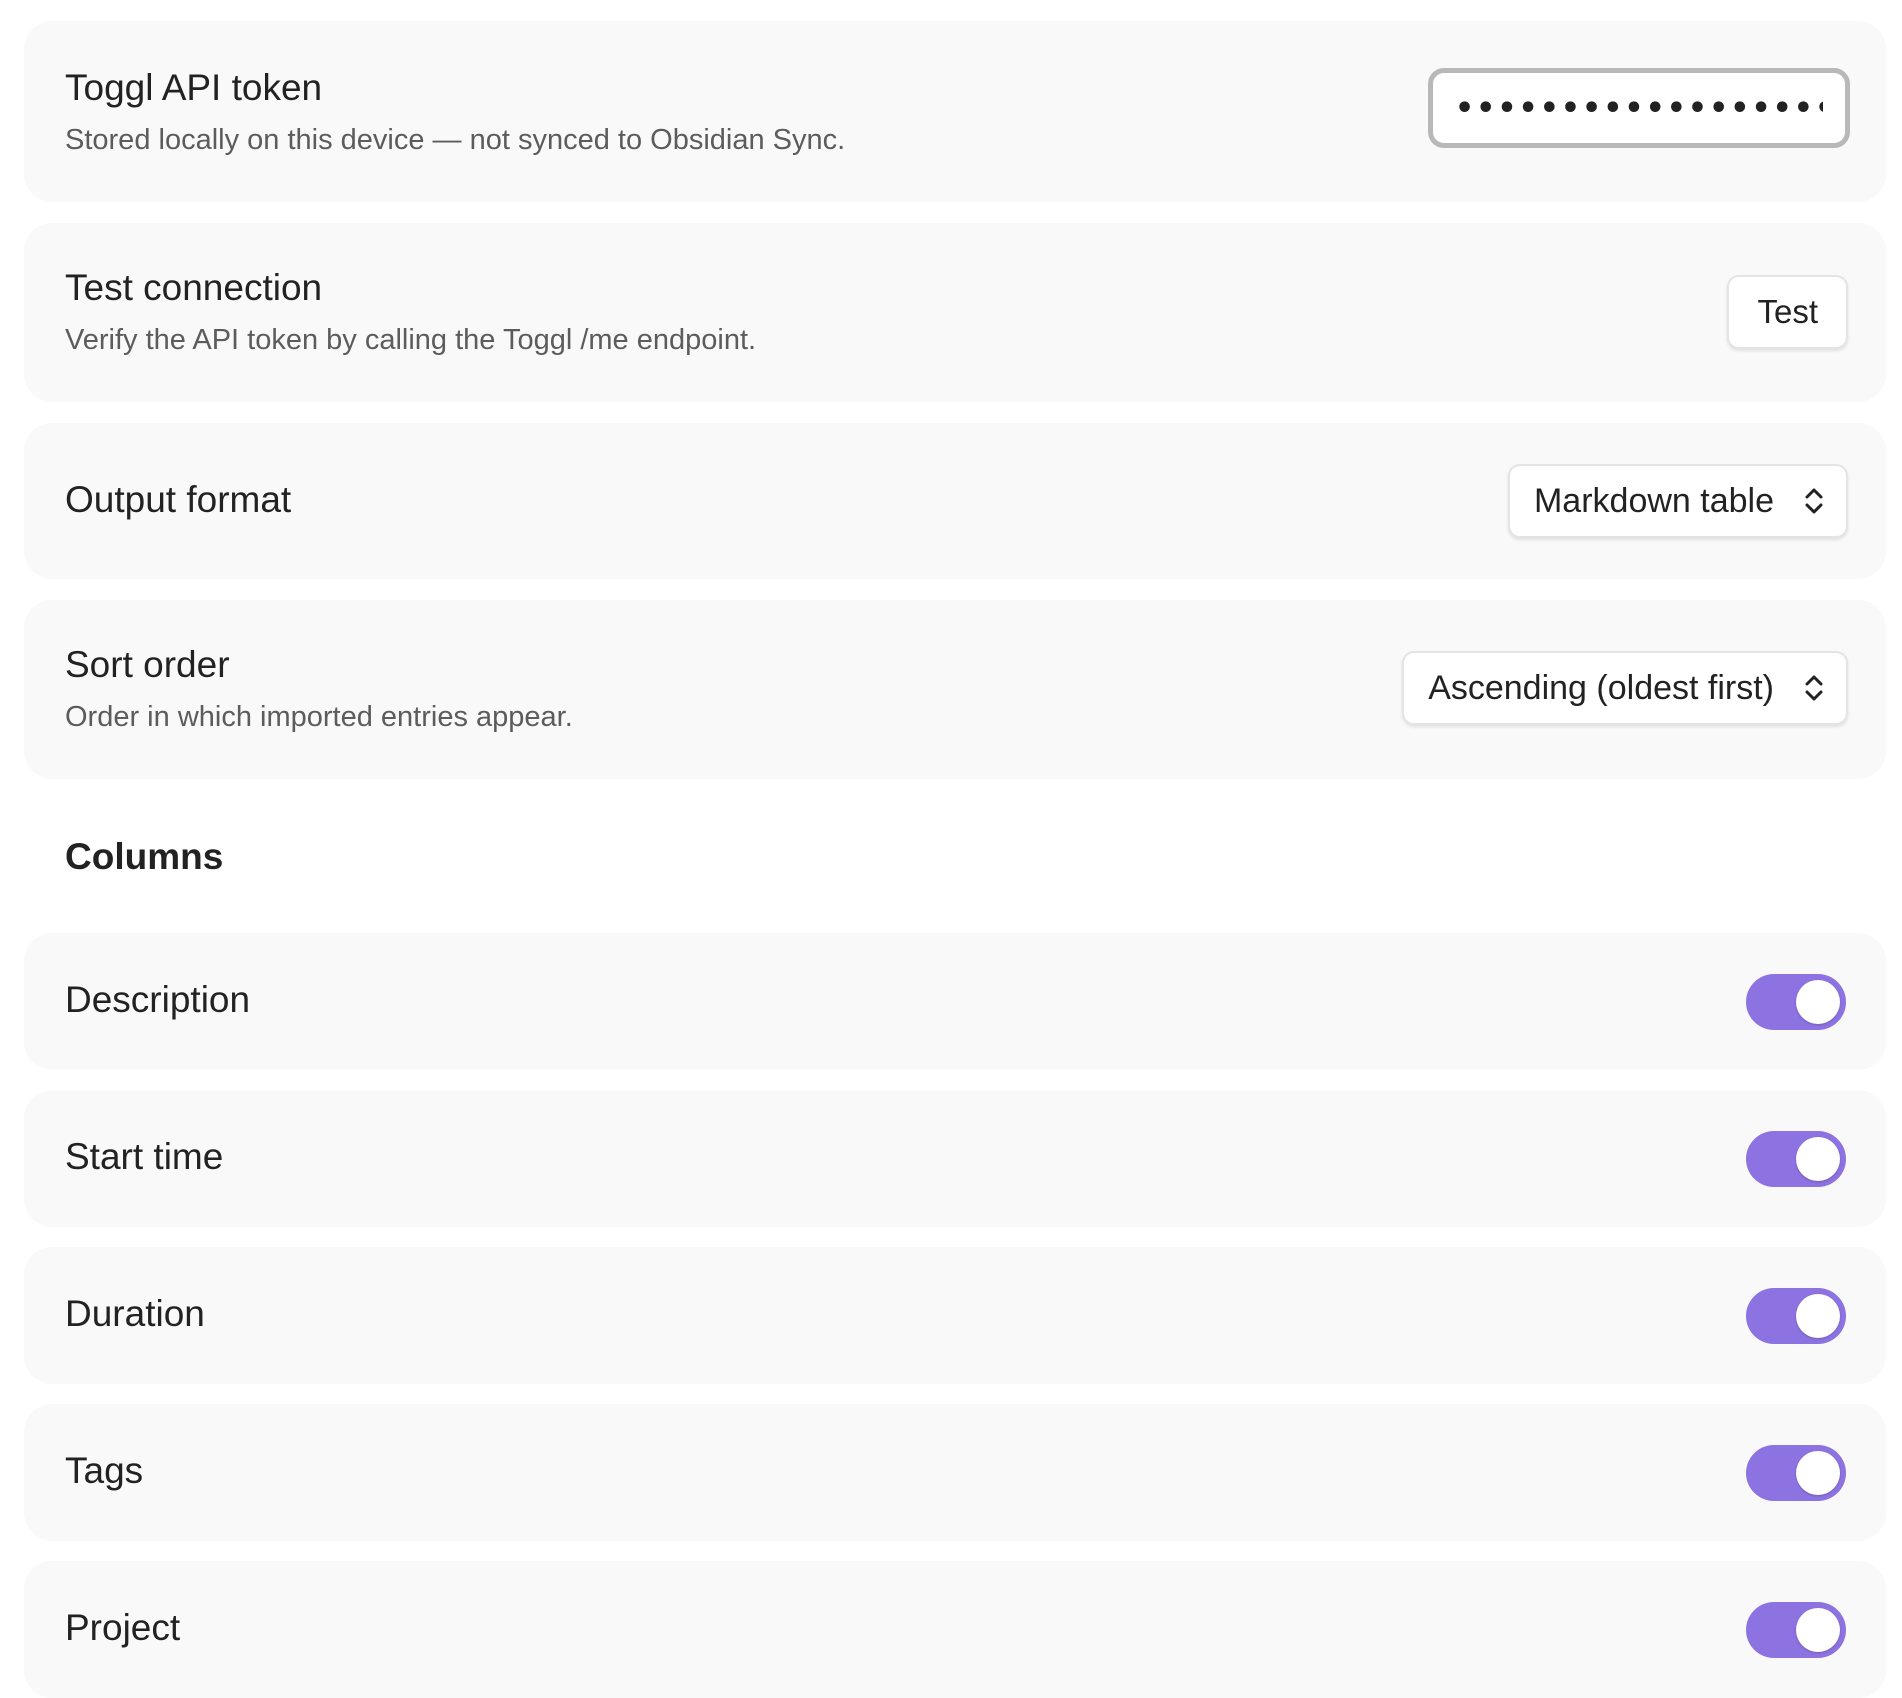 The width and height of the screenshot is (1902, 1698). I want to click on toggle-tags, so click(1796, 1473).